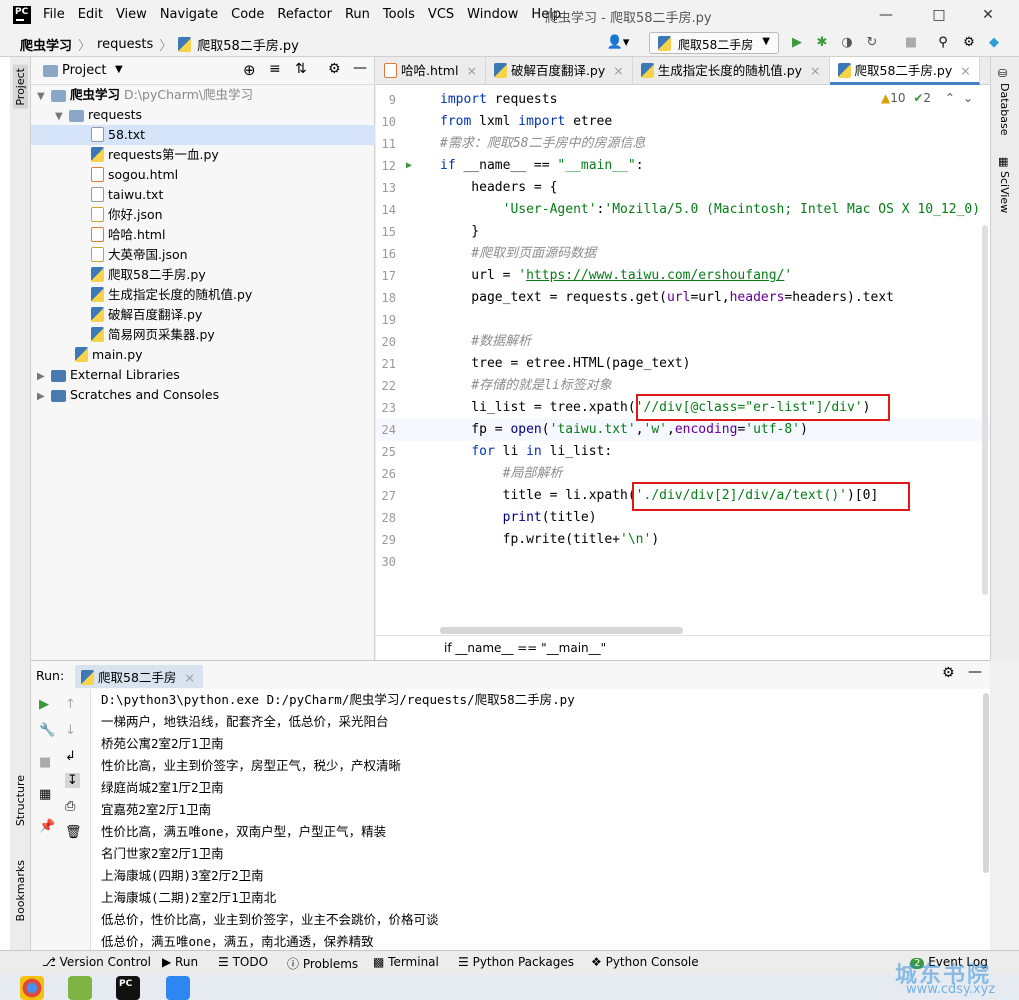 The height and width of the screenshot is (1000, 1019). What do you see at coordinates (203, 115) in the screenshot?
I see `tree-item: ▼ requests` at bounding box center [203, 115].